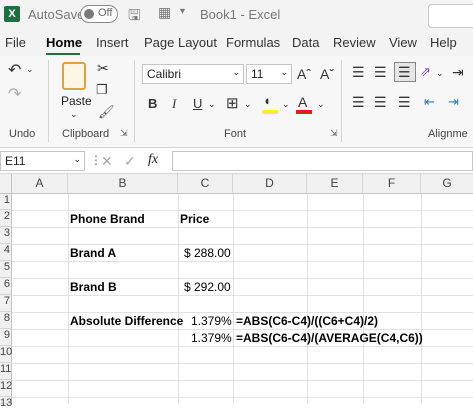 This screenshot has height=409, width=473. I want to click on cell-d8: =ABS(C6-C4)/((C6+C4)/2), so click(307, 321).